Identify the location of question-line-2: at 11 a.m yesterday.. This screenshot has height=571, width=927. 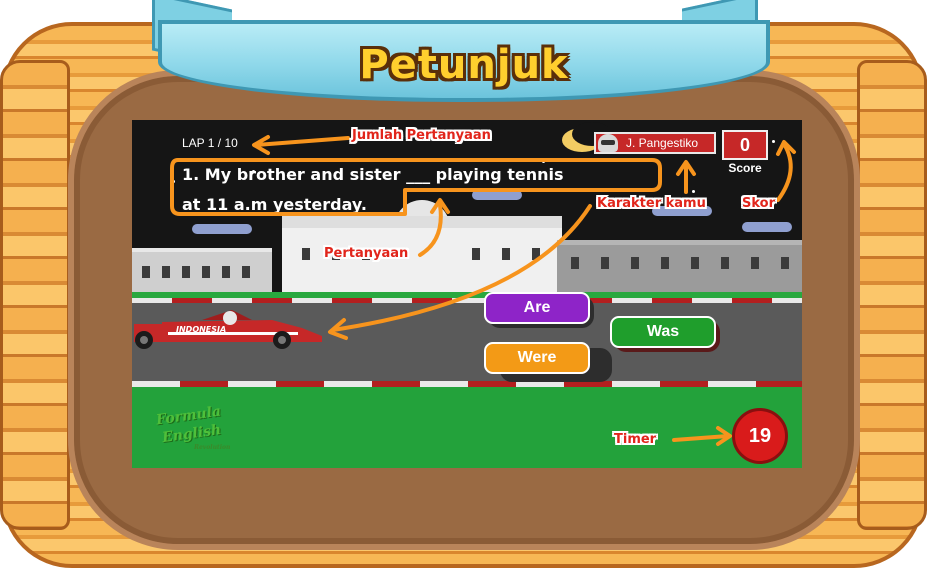
(274, 204).